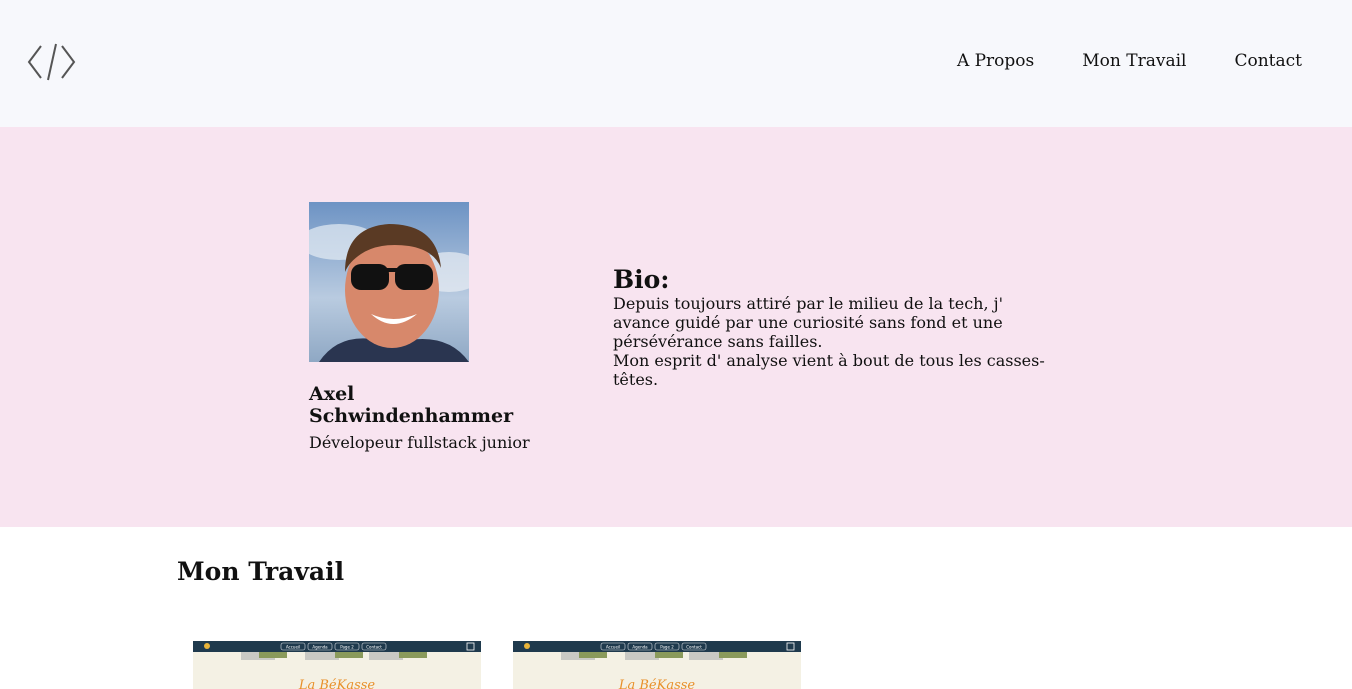  What do you see at coordinates (995, 61) in the screenshot?
I see `nav-a-propos: A Propos` at bounding box center [995, 61].